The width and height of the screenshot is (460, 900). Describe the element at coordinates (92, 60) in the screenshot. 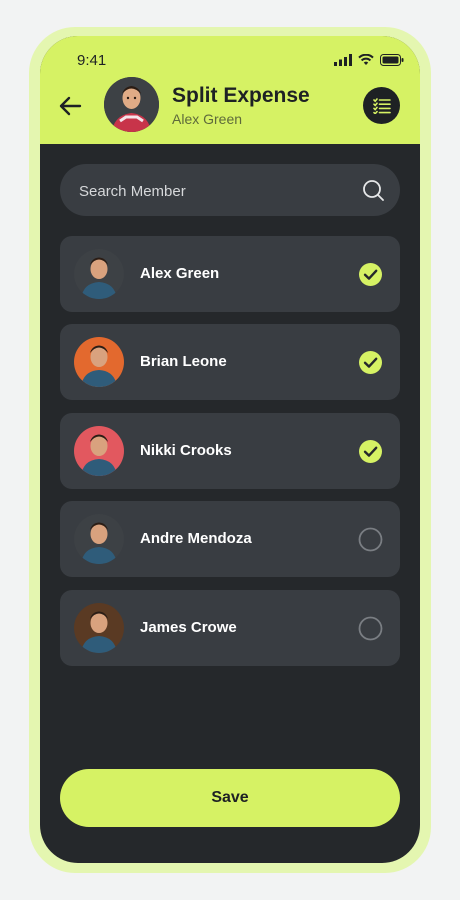

I see `status-time: 9:41` at that location.